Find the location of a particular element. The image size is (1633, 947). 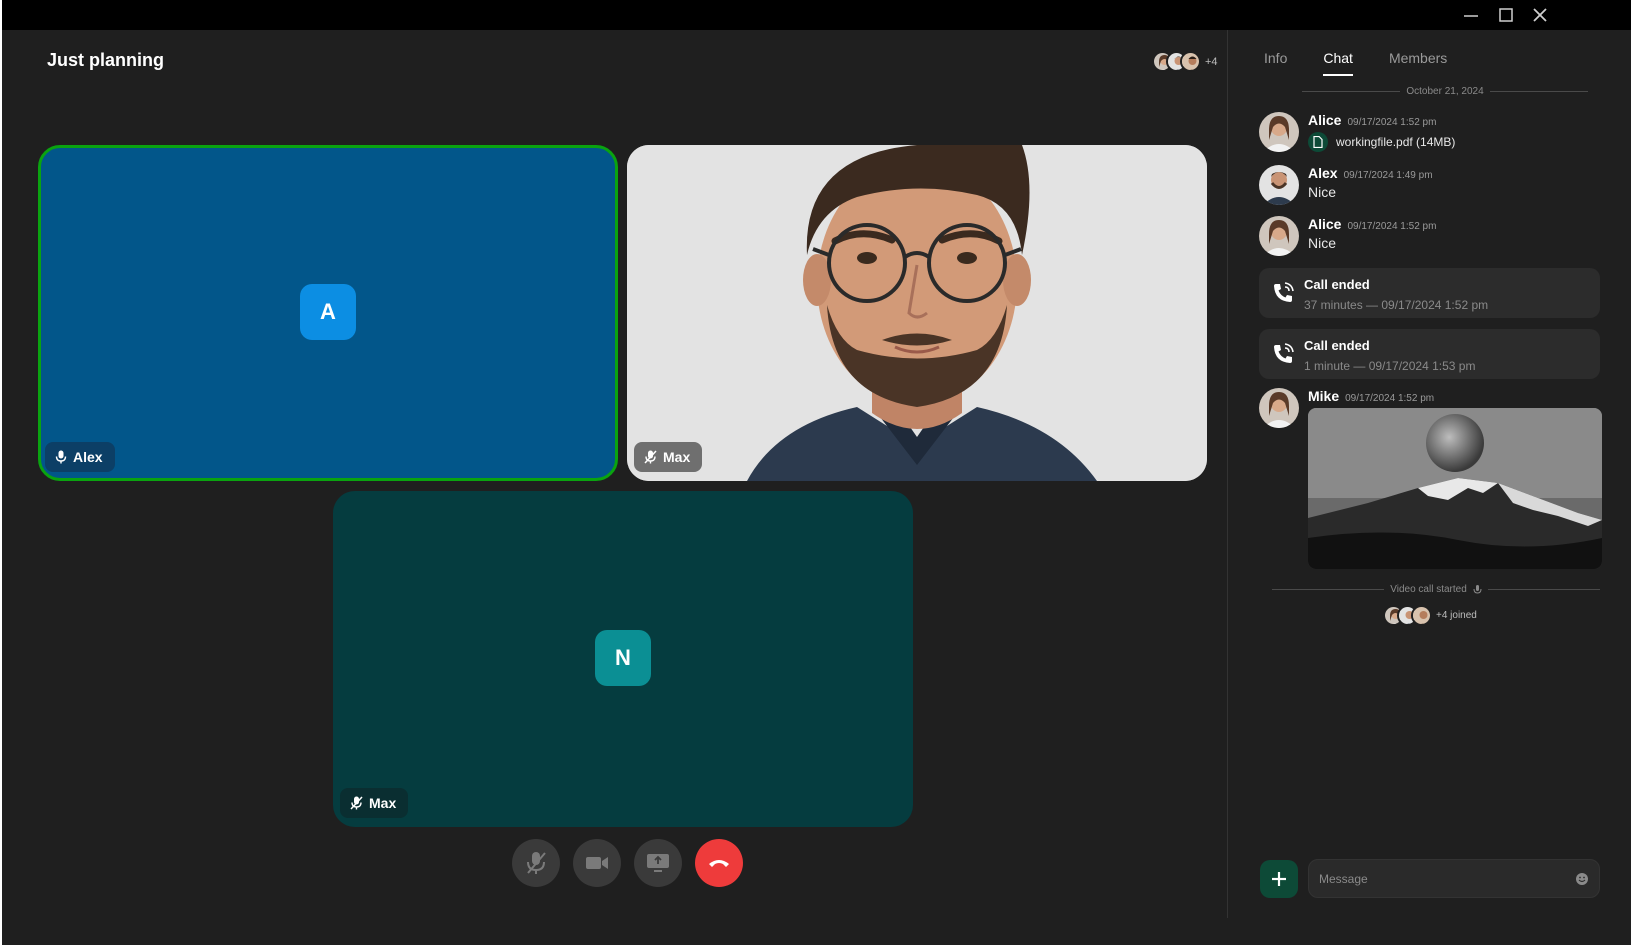

minimize-icon is located at coordinates (1471, 16).